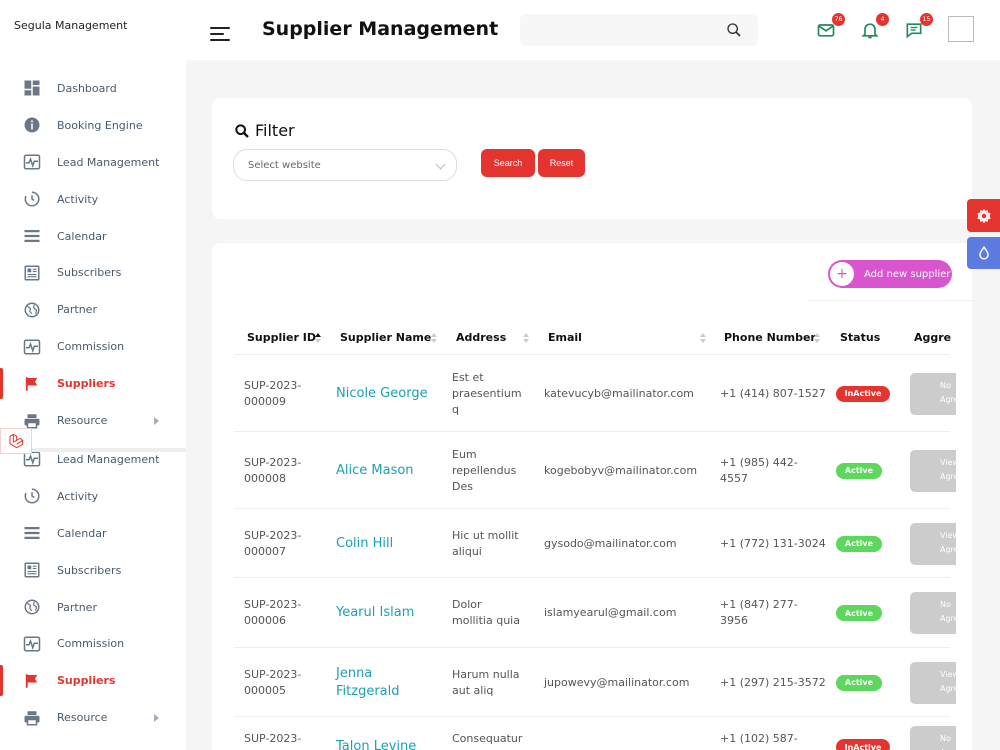 This screenshot has width=1000, height=750. What do you see at coordinates (32, 347) in the screenshot?
I see `pulse-icon` at bounding box center [32, 347].